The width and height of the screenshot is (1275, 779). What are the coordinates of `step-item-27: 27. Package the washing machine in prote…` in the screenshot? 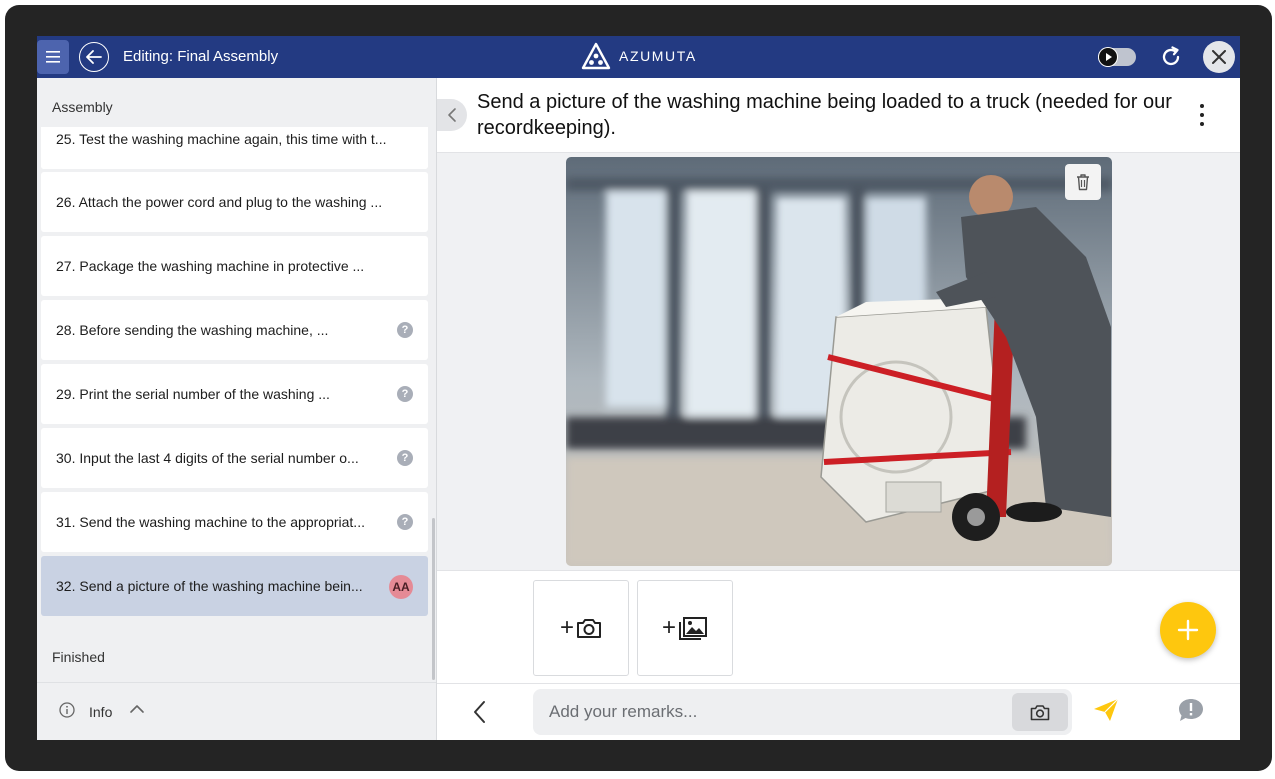 It's located at (234, 266).